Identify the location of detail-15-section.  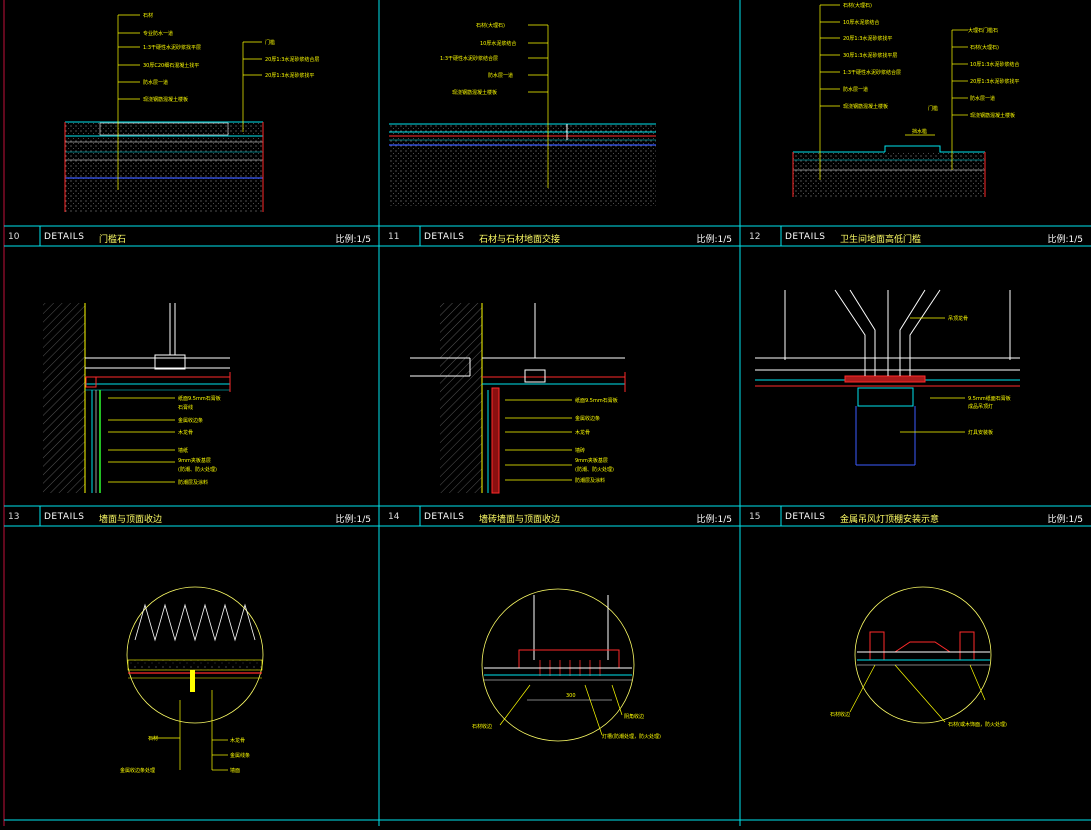
(887, 377).